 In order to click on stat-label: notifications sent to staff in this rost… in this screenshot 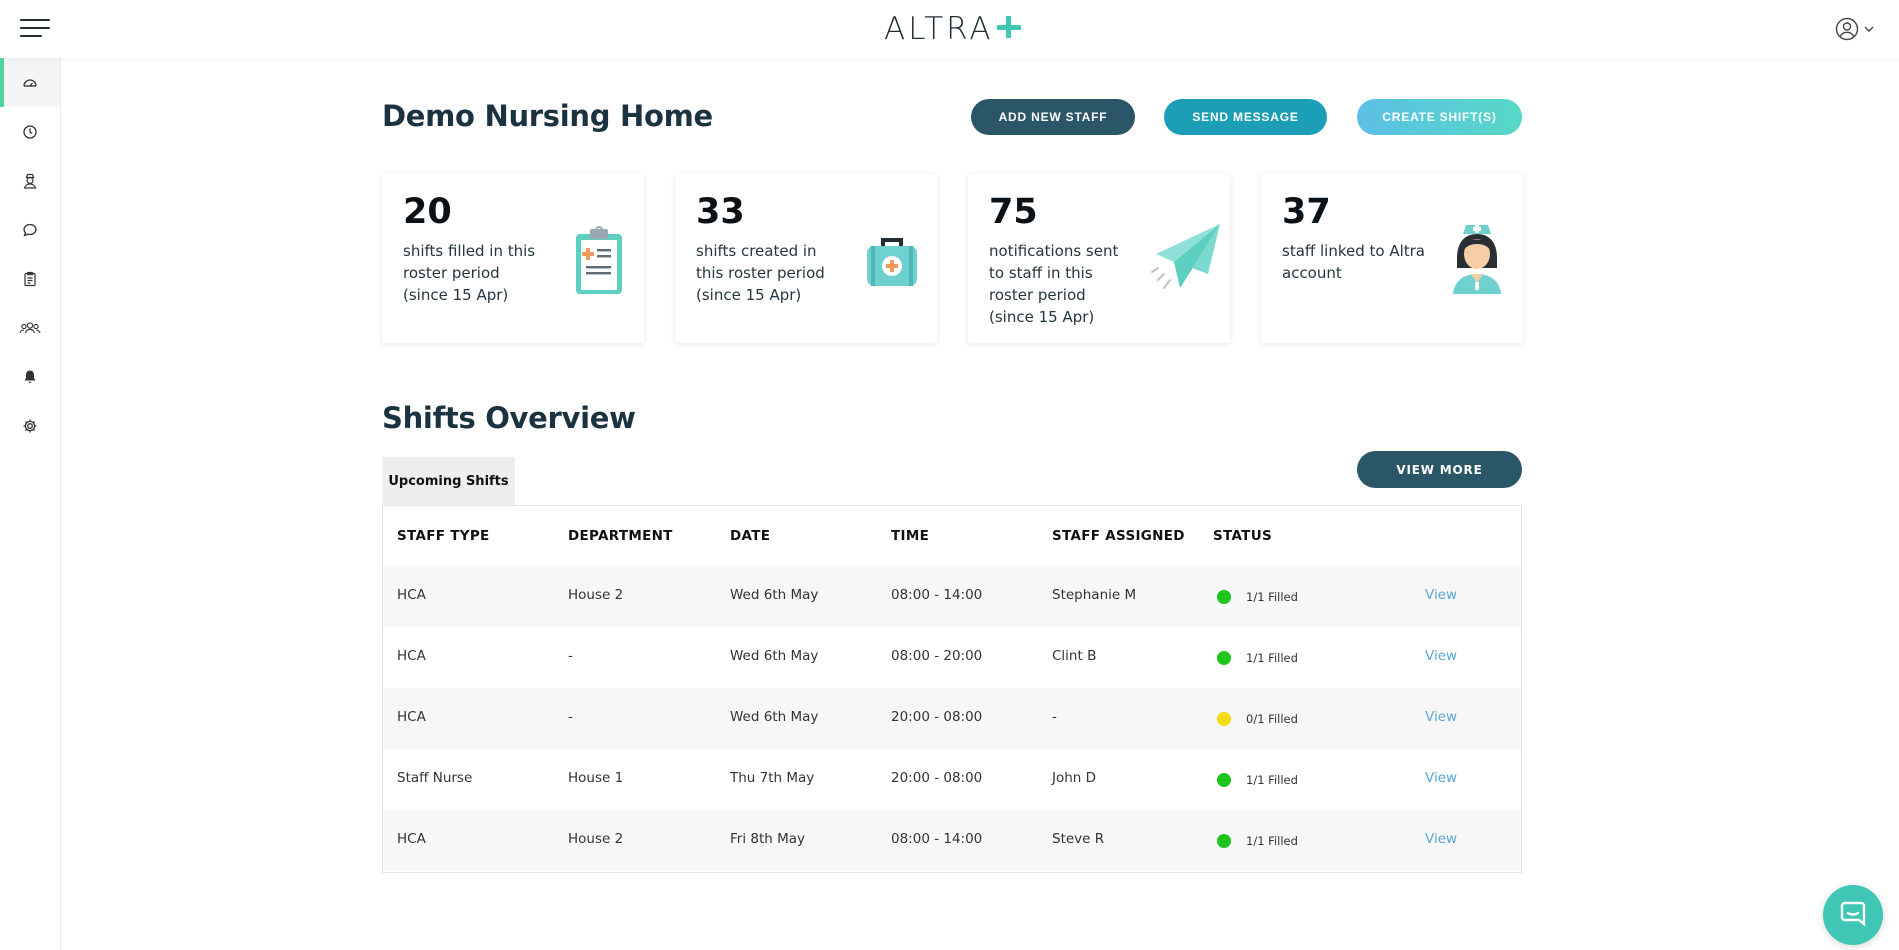, I will do `click(1054, 284)`.